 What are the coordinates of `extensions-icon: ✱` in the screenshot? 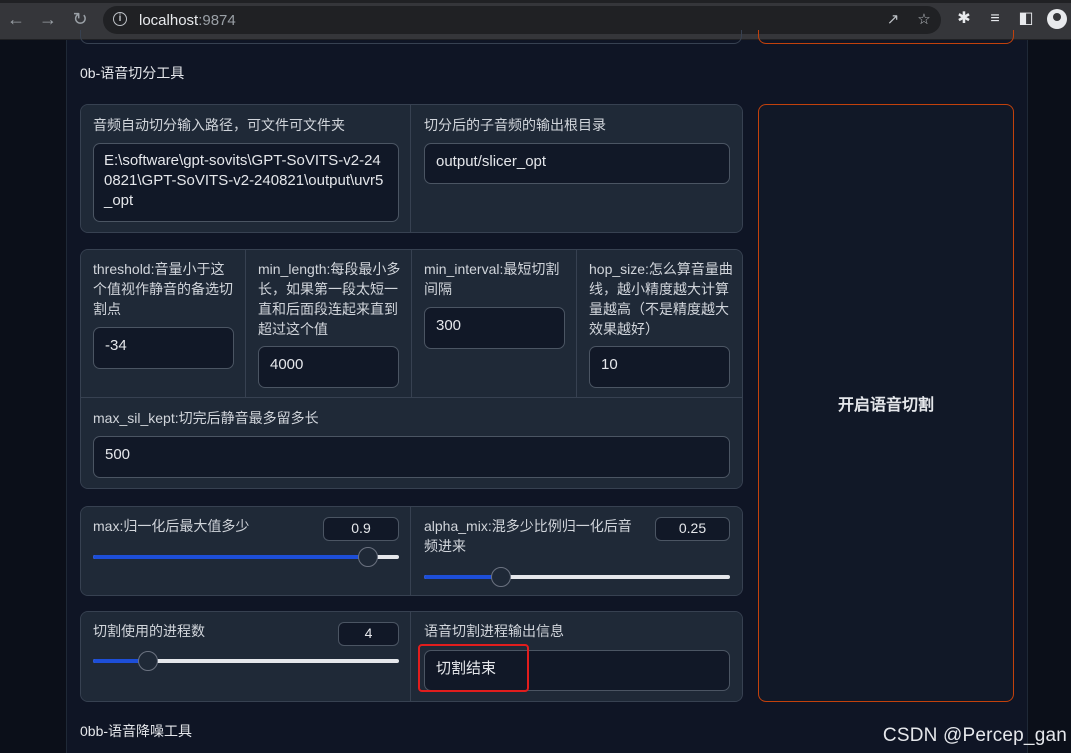 It's located at (964, 19).